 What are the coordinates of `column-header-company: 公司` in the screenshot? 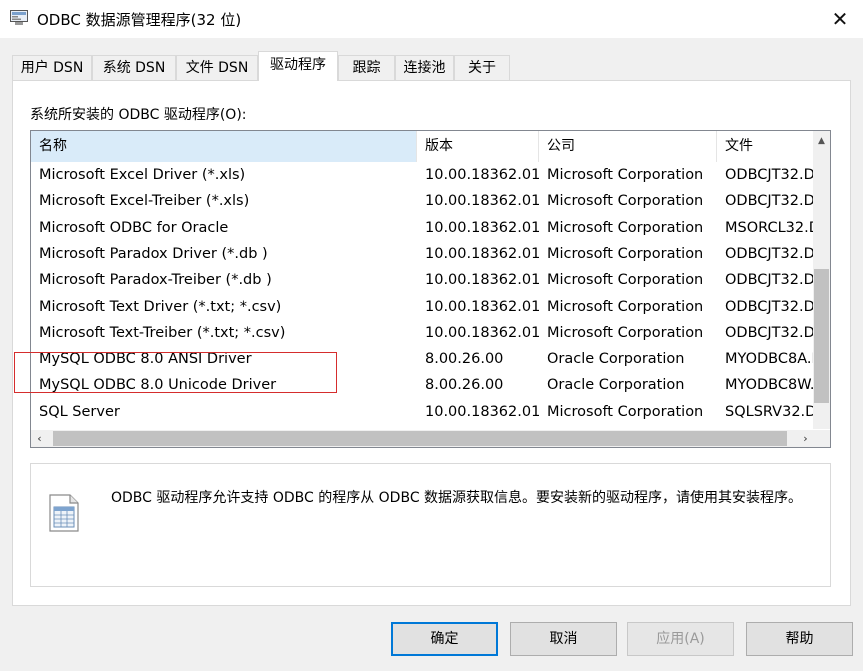 It's located at (628, 146).